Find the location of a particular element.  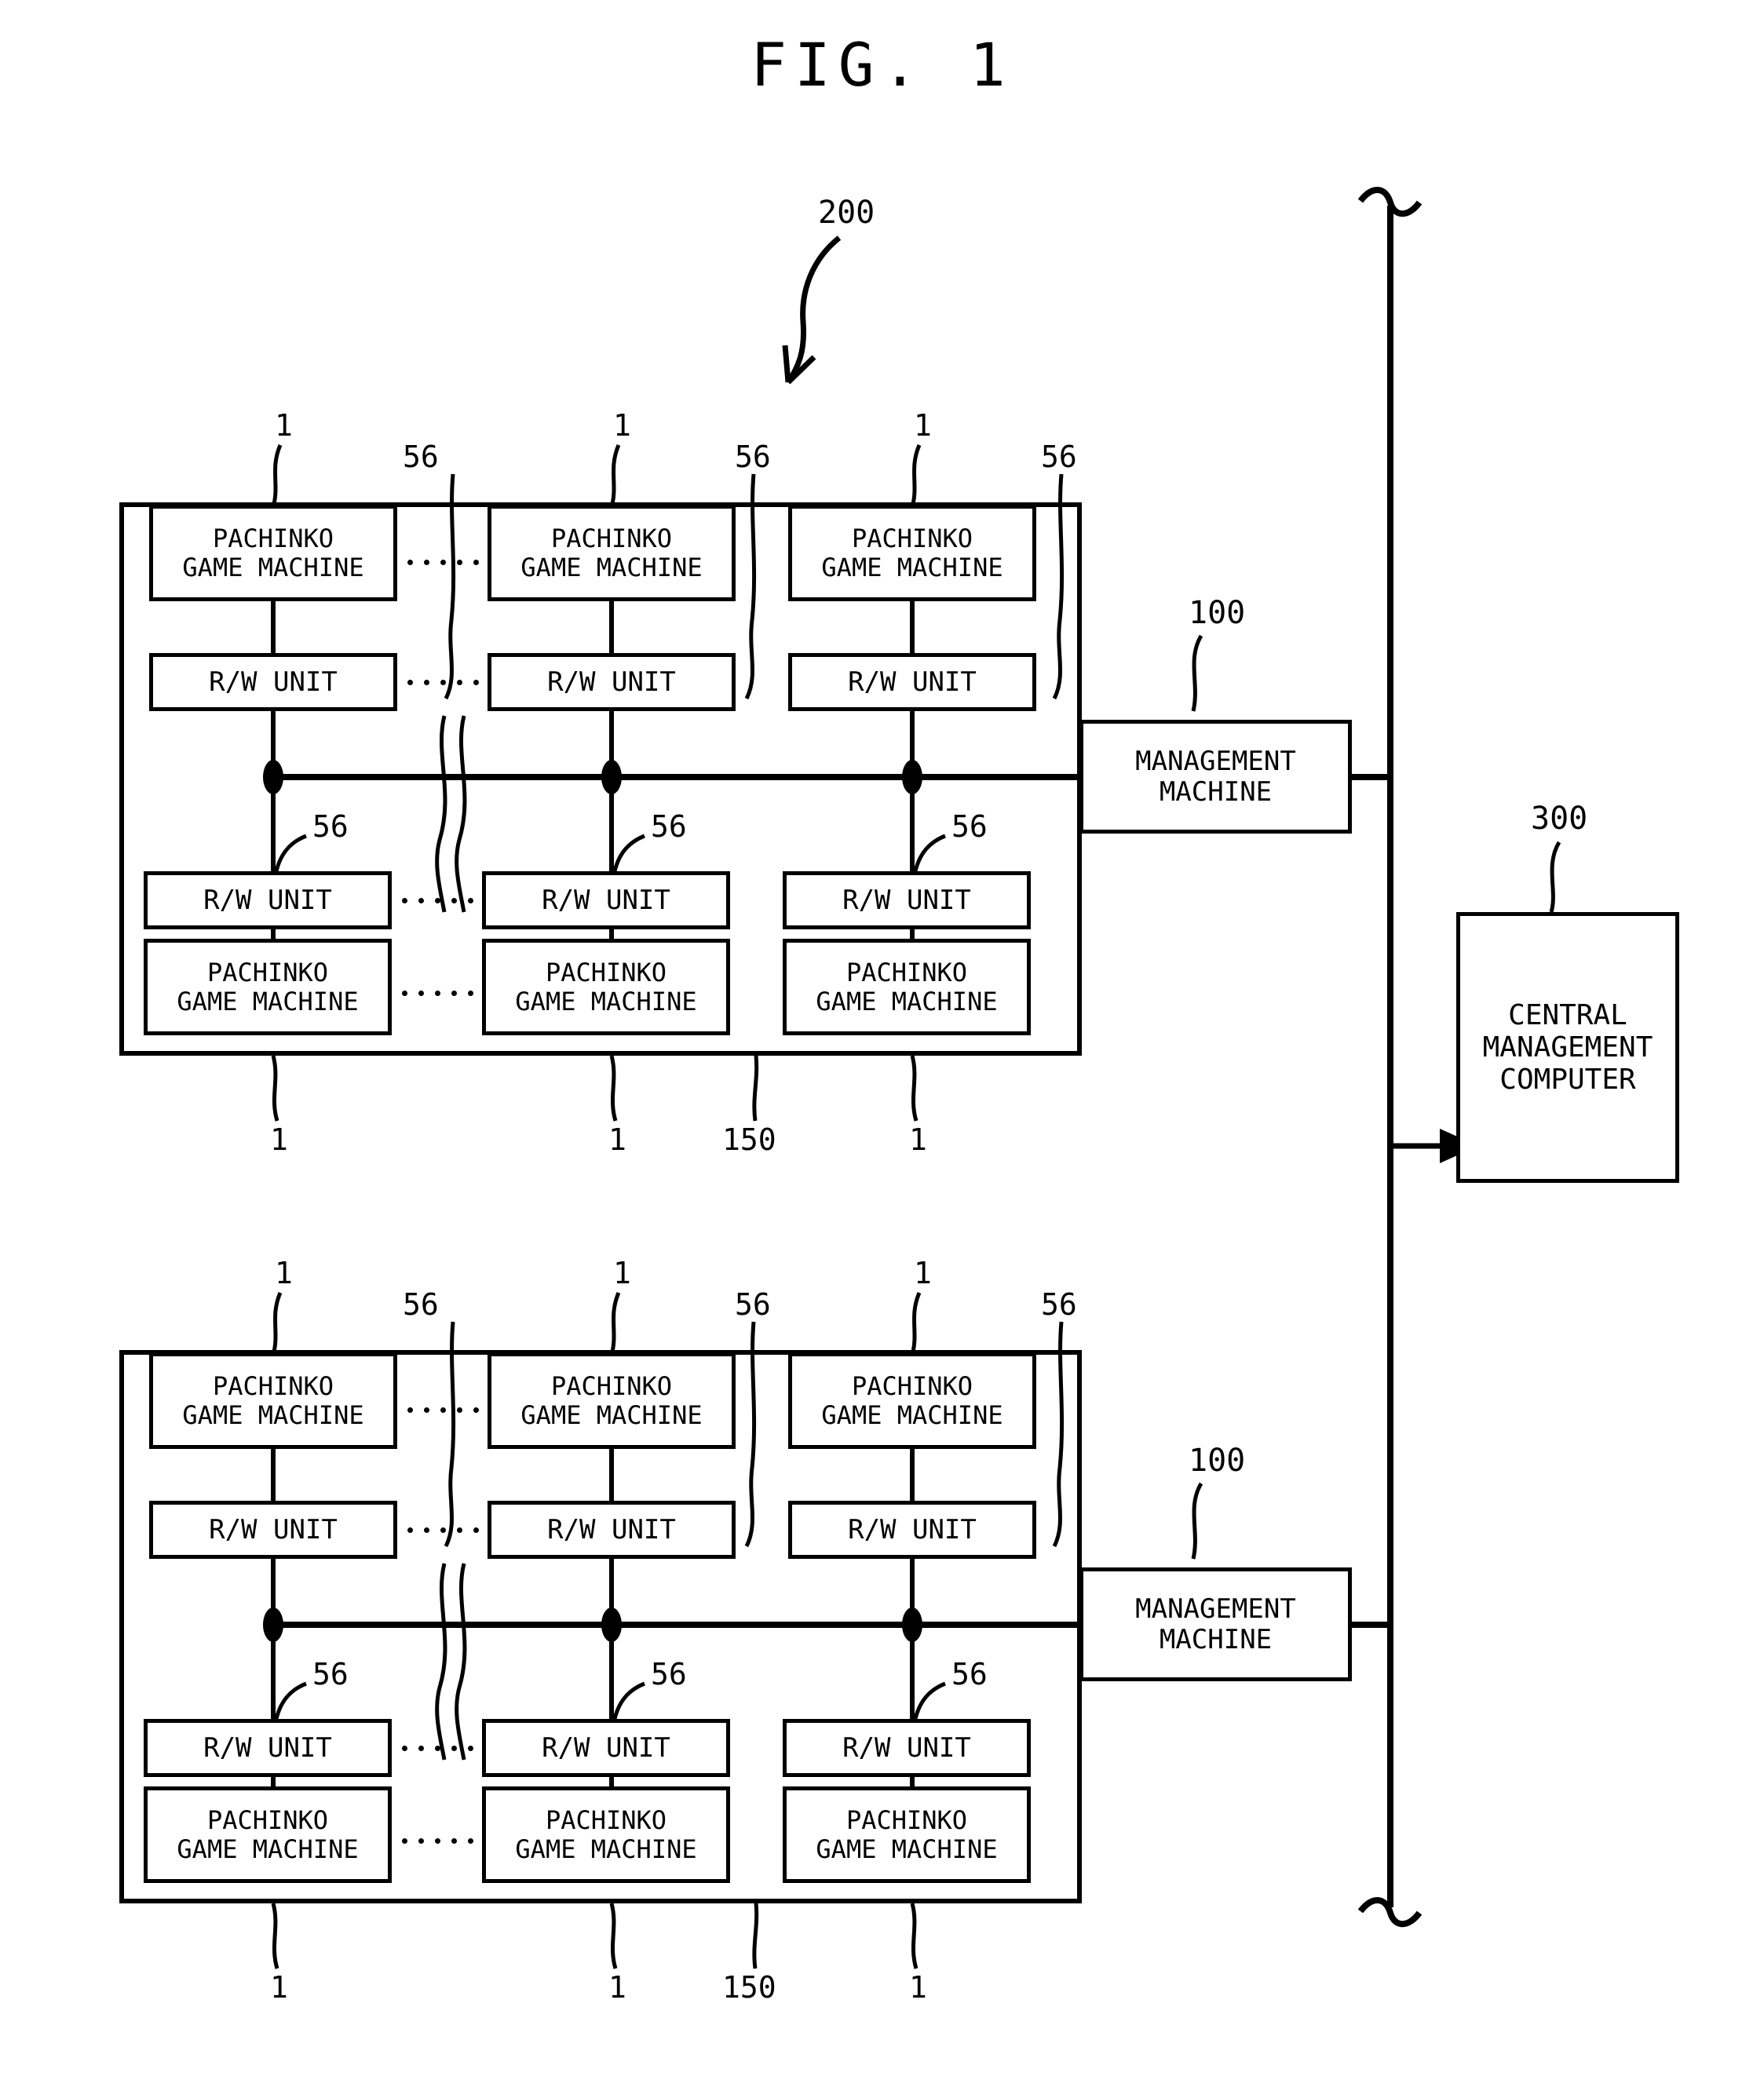

central-management-computer-label: CENTRAL MANAGEMENT COMPUTER is located at coordinates (1567, 1047).